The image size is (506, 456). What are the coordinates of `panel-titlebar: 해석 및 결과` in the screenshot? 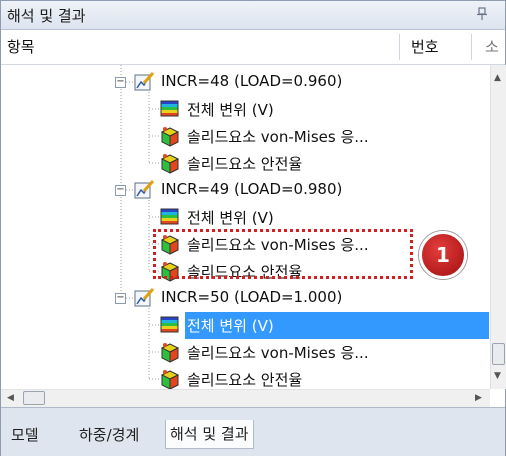 It's located at (253, 15).